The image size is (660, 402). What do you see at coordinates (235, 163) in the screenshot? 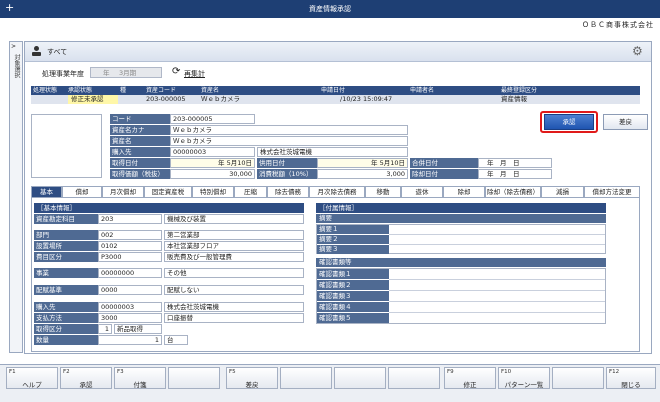
I see `acq-date-value: 年 5月10日` at bounding box center [235, 163].